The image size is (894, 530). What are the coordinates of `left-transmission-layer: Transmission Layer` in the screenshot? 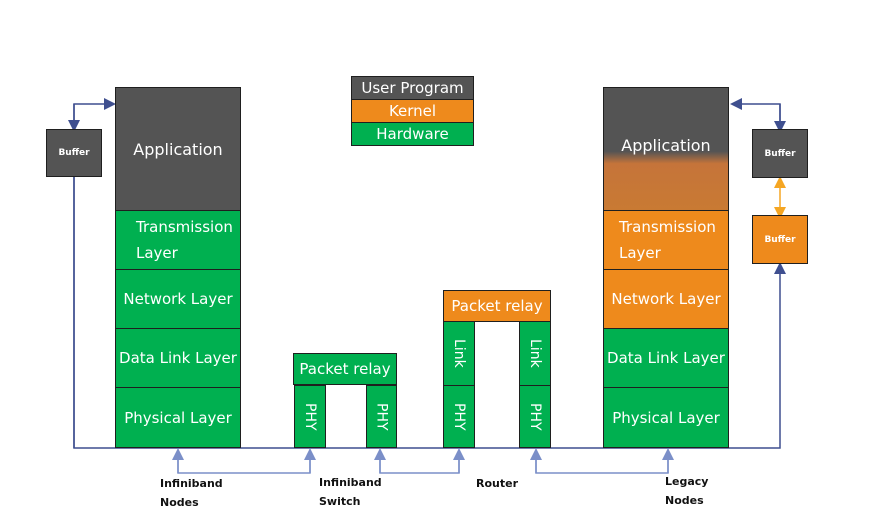 It's located at (178, 240).